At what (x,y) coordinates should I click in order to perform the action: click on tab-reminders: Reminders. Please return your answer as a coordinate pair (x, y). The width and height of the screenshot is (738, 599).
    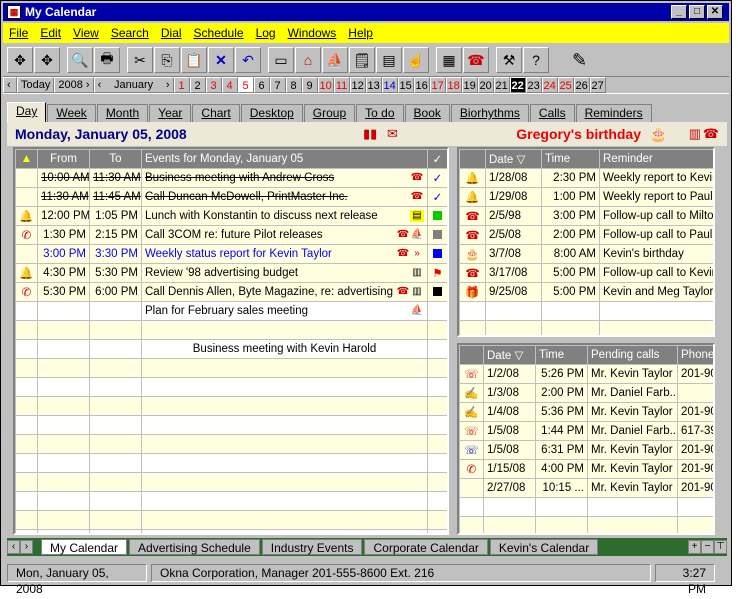
    Looking at the image, I should click on (613, 113).